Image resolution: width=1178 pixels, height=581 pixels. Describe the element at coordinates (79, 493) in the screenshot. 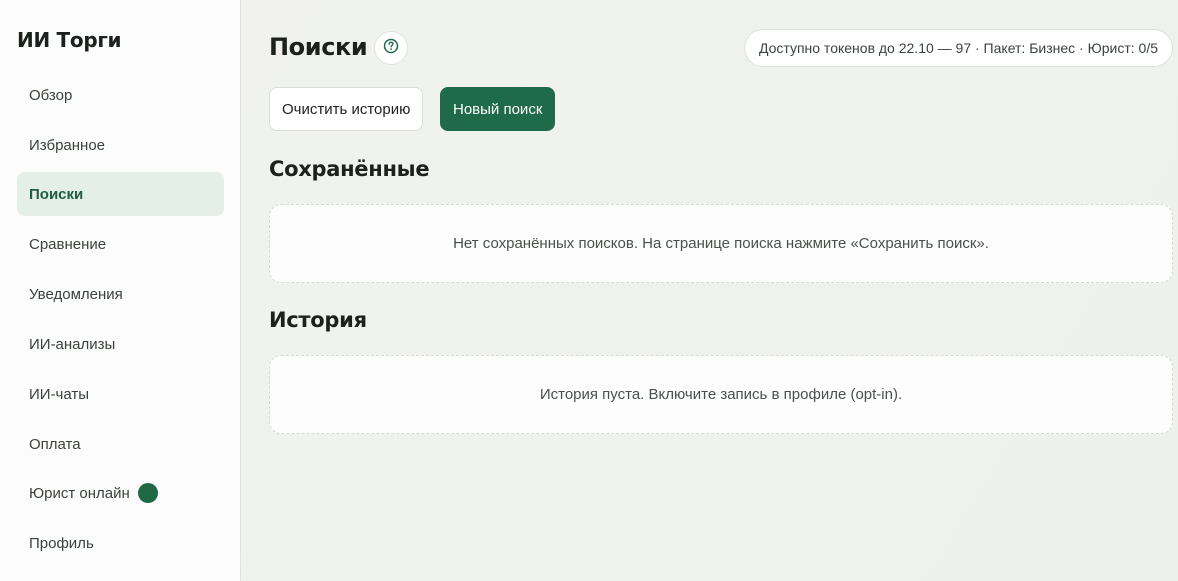

I see `sidebar-item-label: Юрист онлайн` at that location.